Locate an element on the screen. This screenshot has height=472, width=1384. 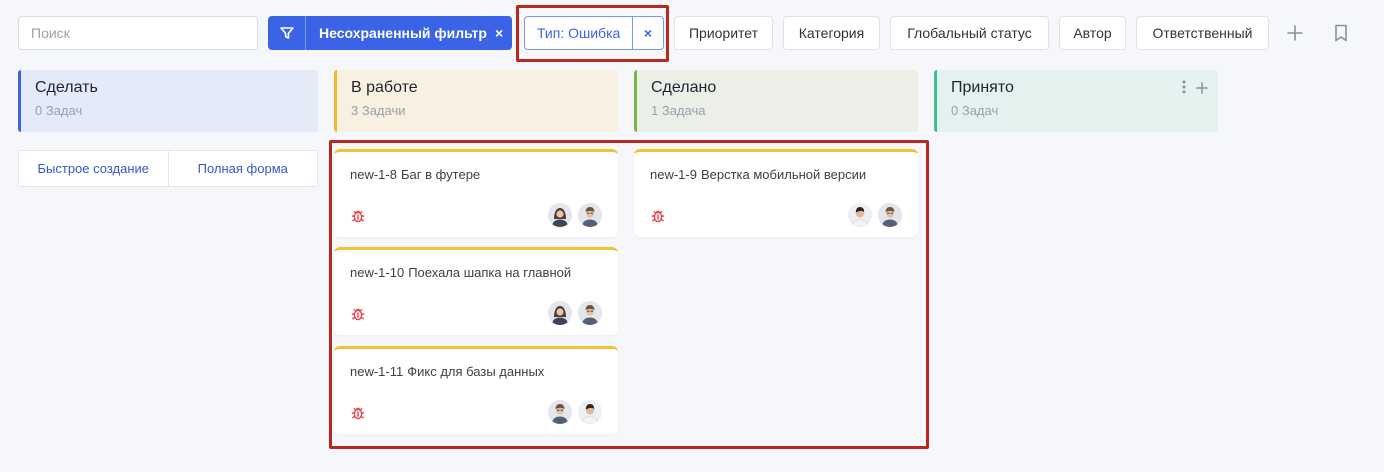
filter-icon is located at coordinates (287, 33).